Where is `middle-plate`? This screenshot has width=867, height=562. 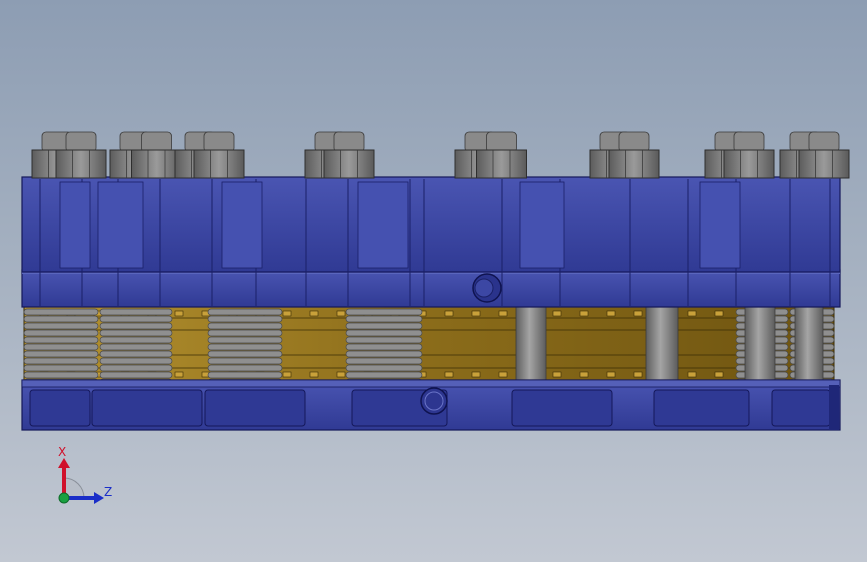 middle-plate is located at coordinates (431, 288).